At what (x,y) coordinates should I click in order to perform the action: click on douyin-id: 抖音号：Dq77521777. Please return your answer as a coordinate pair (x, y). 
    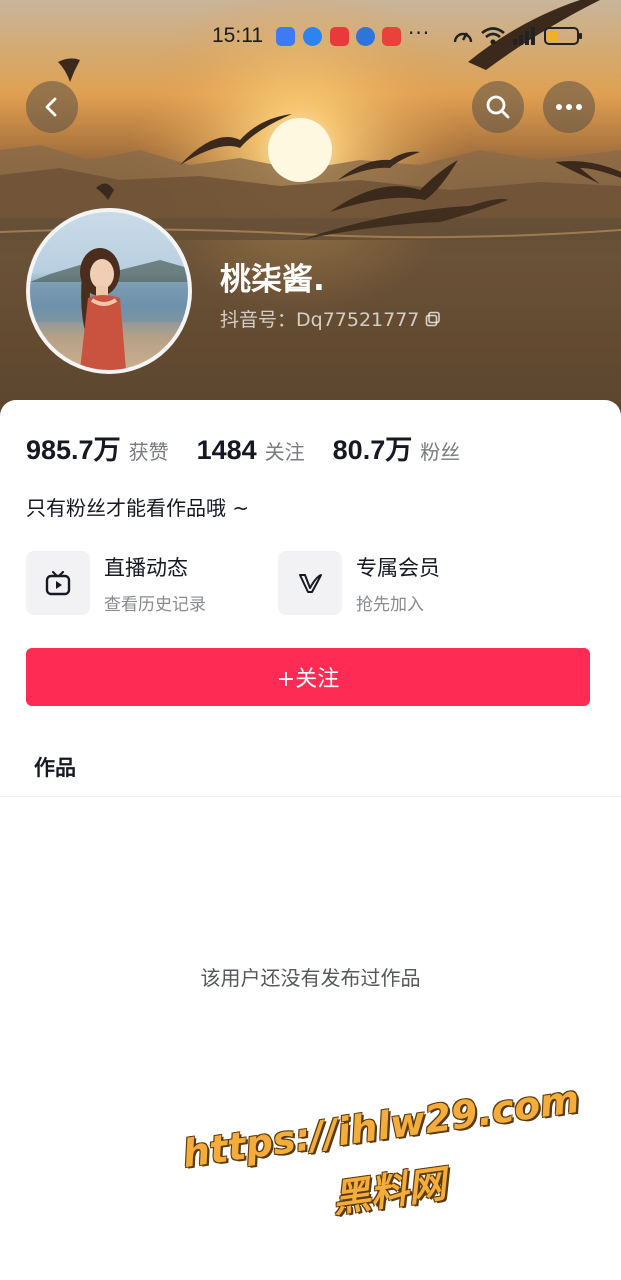
    Looking at the image, I should click on (330, 318).